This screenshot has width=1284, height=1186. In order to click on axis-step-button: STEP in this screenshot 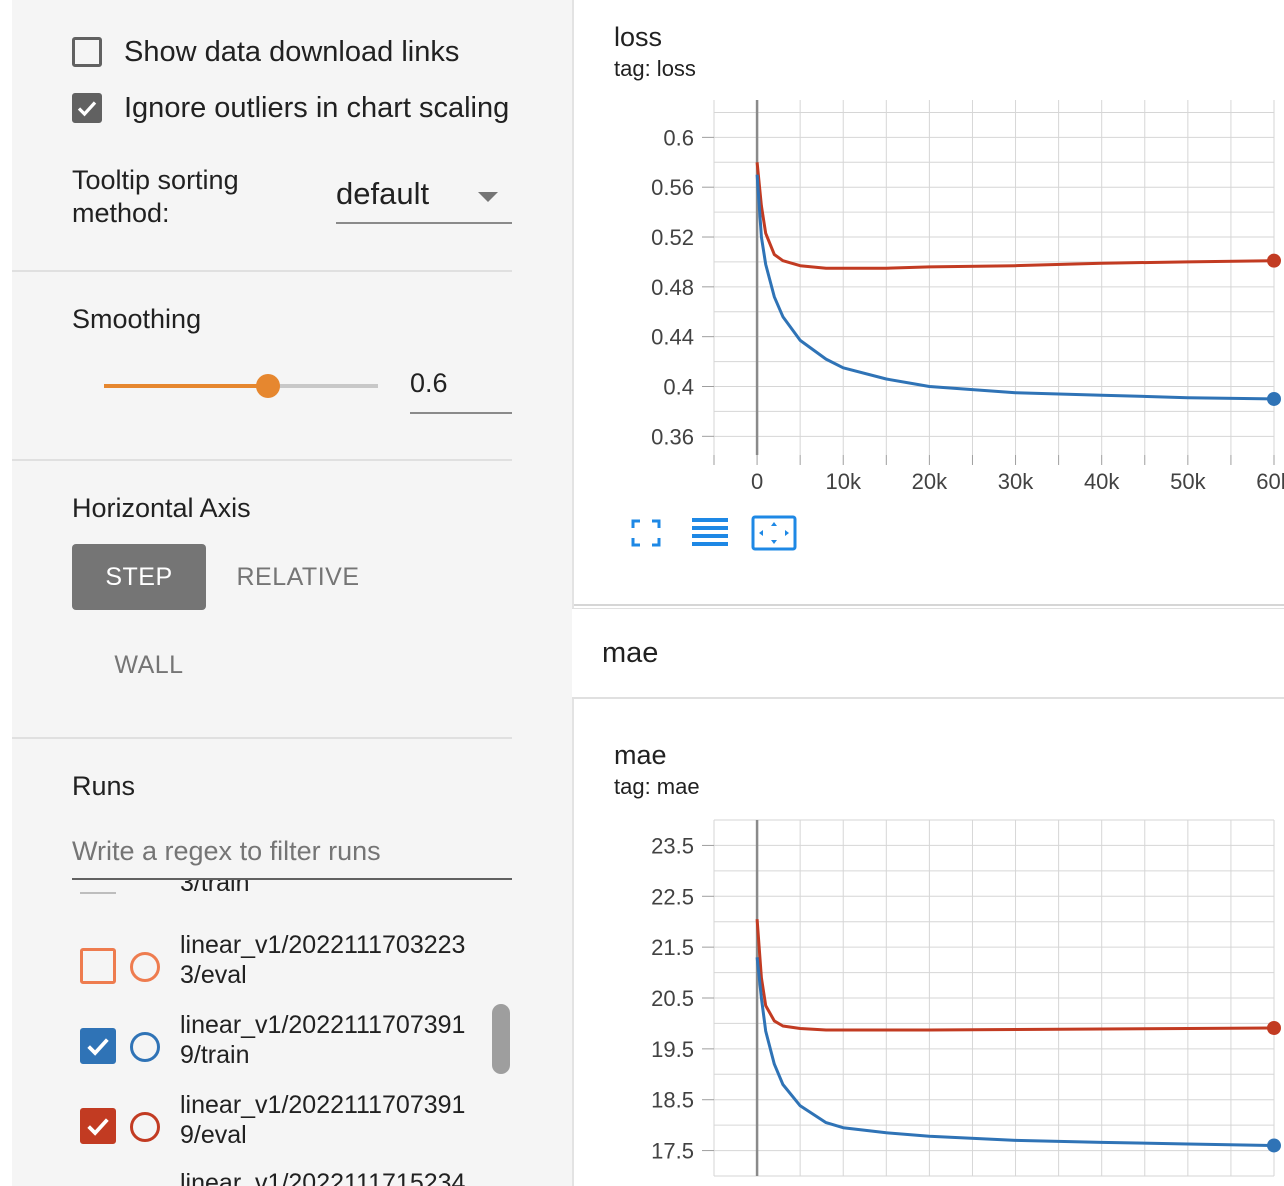, I will do `click(139, 577)`.